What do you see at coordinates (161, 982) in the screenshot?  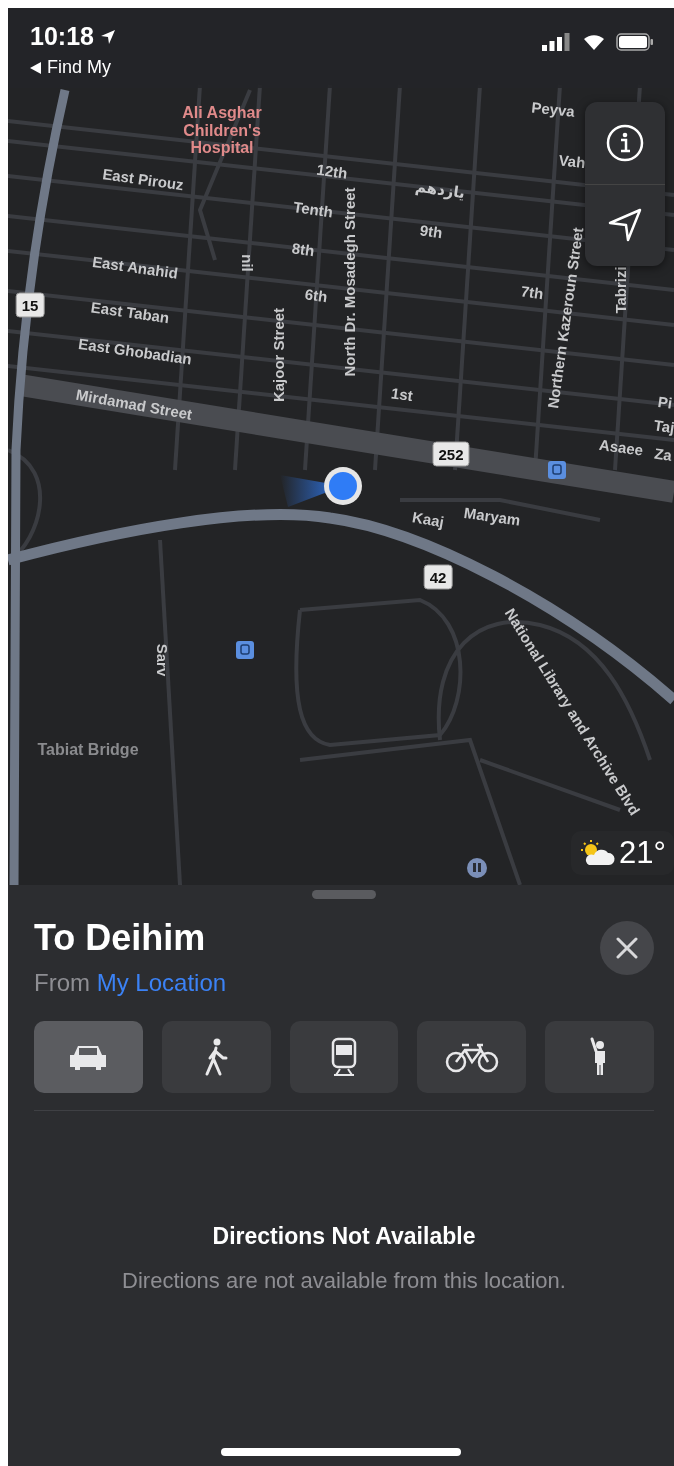 I see `origin-link: My Location` at bounding box center [161, 982].